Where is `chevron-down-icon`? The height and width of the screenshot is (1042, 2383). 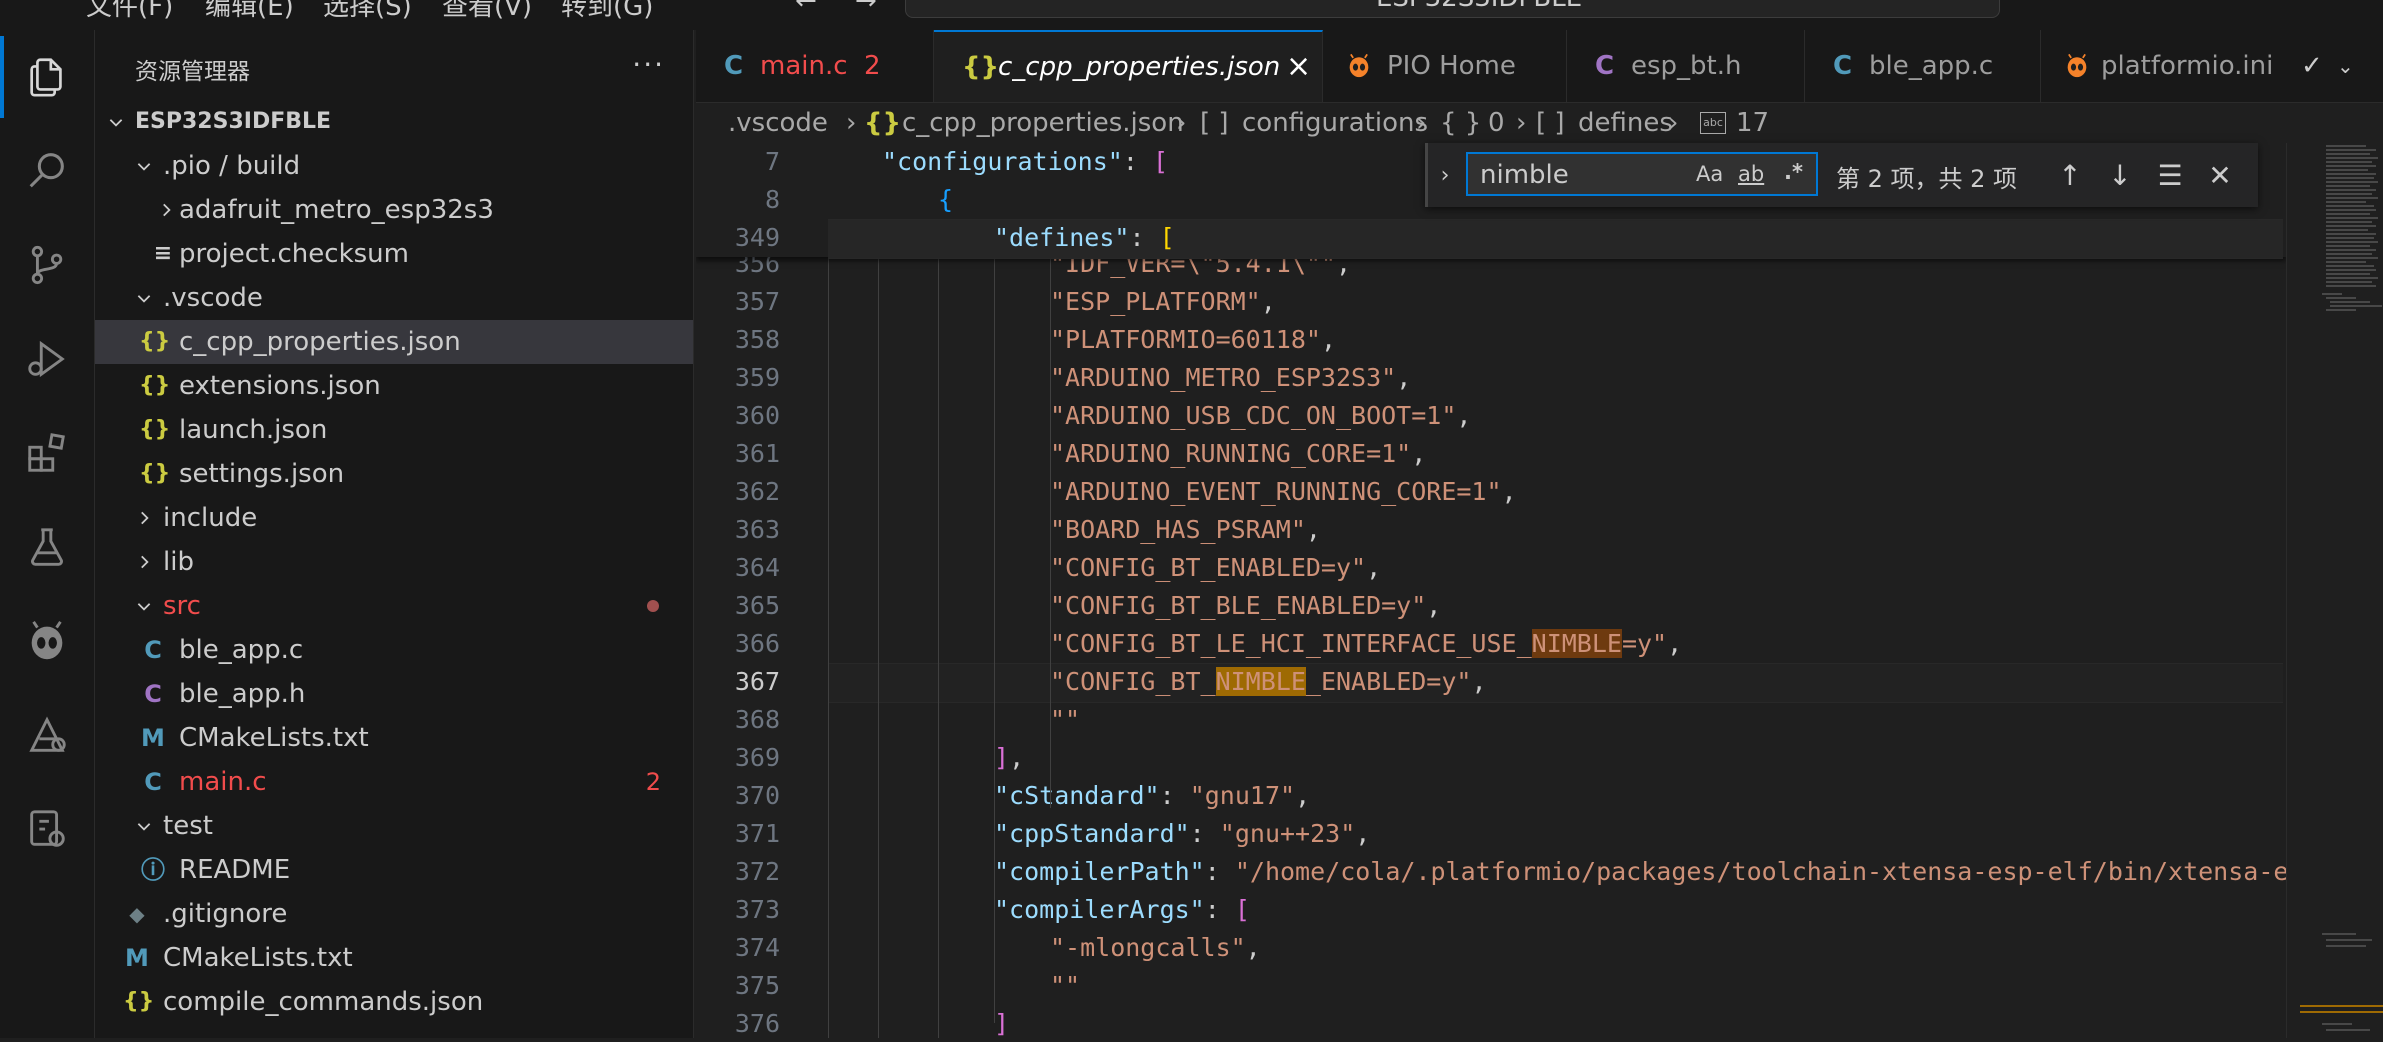
chevron-down-icon is located at coordinates (144, 298).